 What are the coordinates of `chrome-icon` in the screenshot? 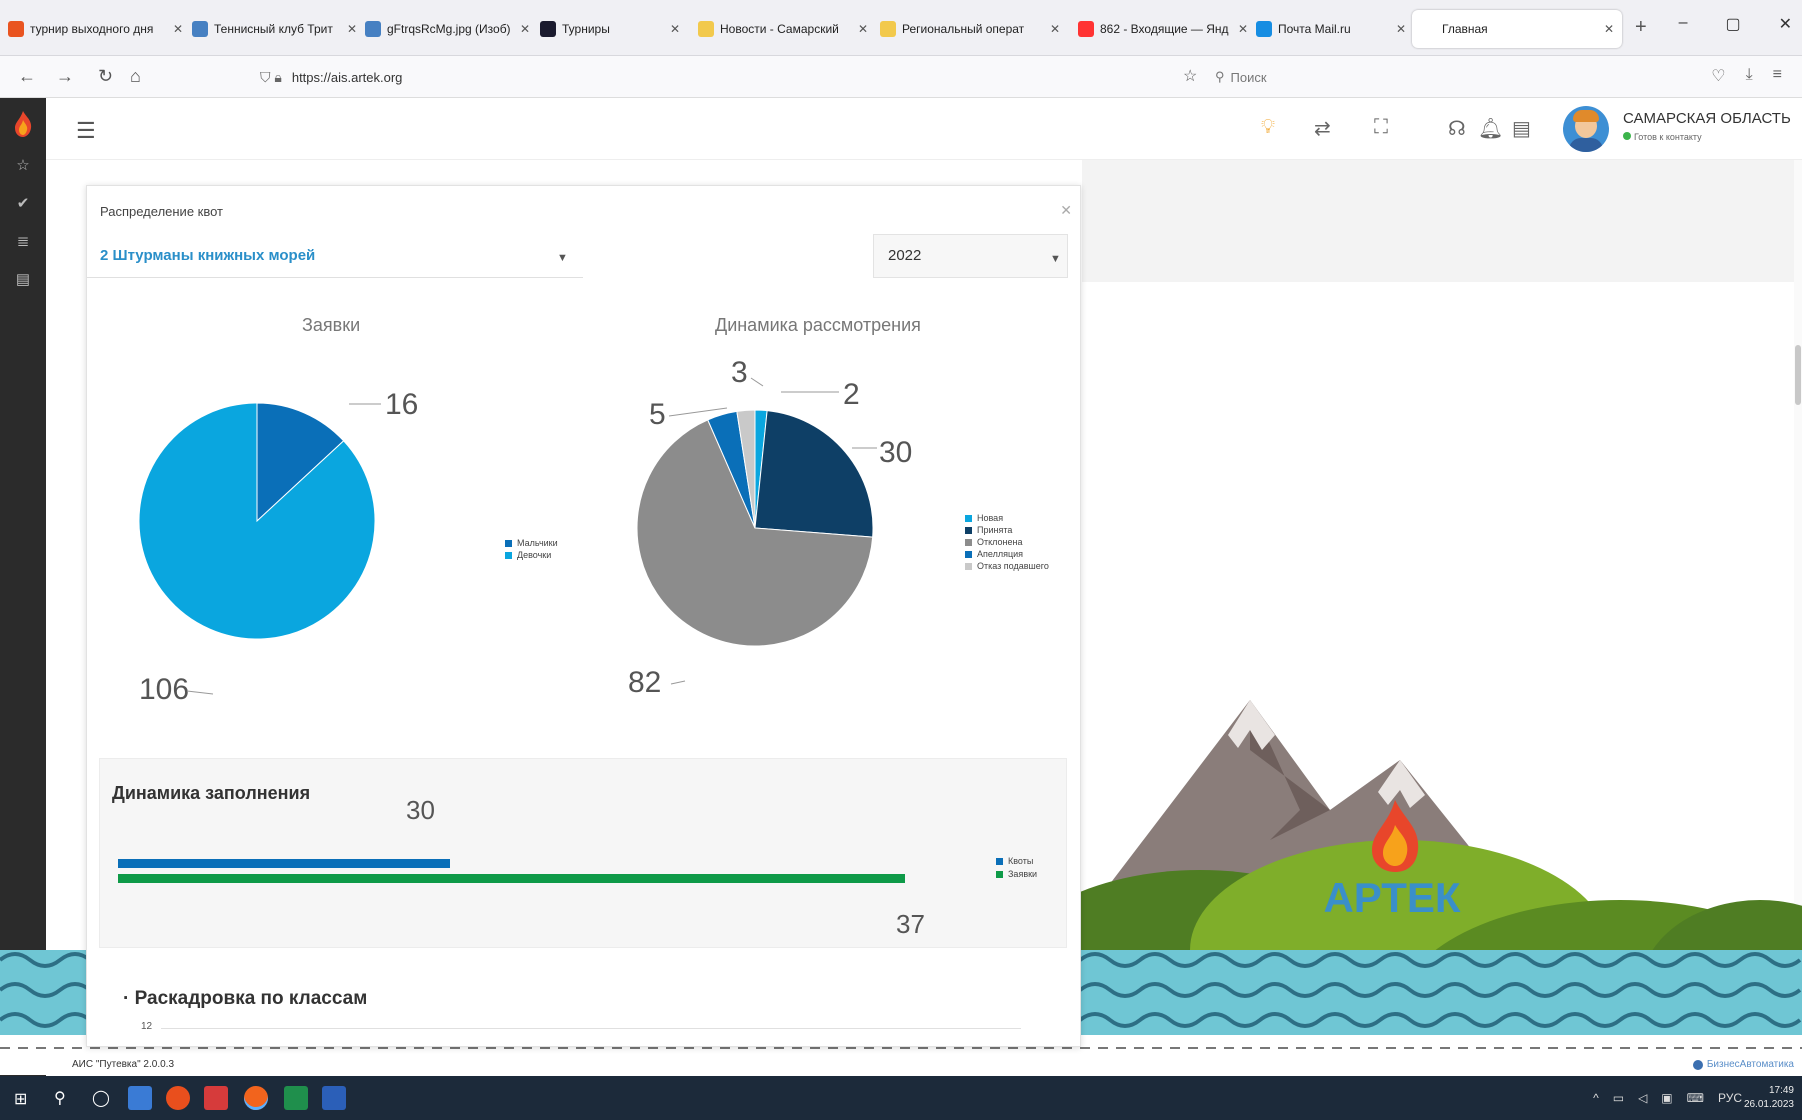 It's located at (178, 1098).